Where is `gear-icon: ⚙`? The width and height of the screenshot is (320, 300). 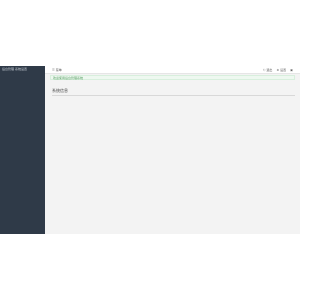 gear-icon: ⚙ is located at coordinates (278, 69).